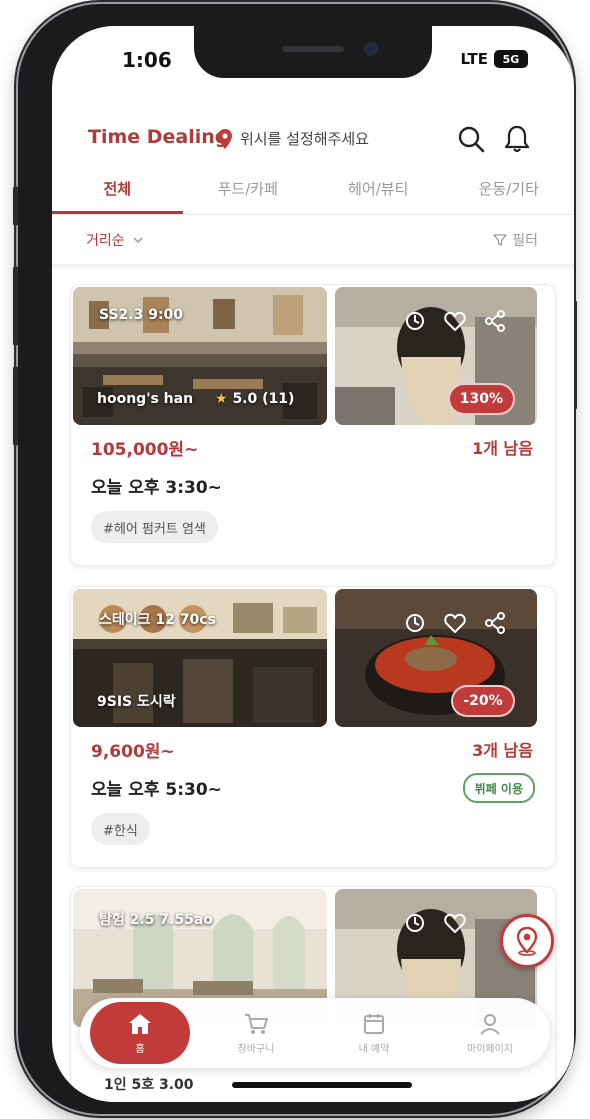 This screenshot has height=1119, width=590. I want to click on filter-bar-shadow, so click(313, 267).